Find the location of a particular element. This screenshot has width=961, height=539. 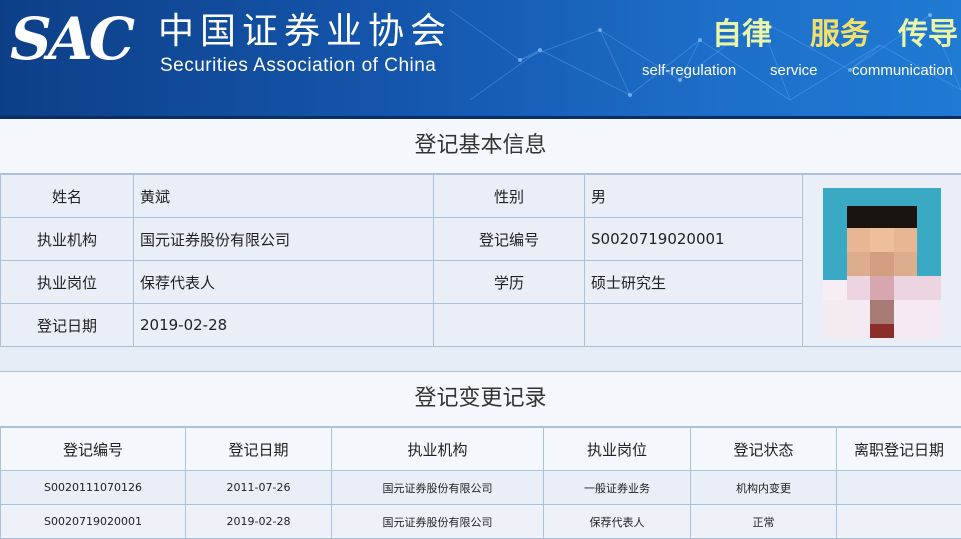

table-header-row: 登记编号 登记日期 执业机构 执业岗位 登记状态 离职登记日期 is located at coordinates (481, 449).